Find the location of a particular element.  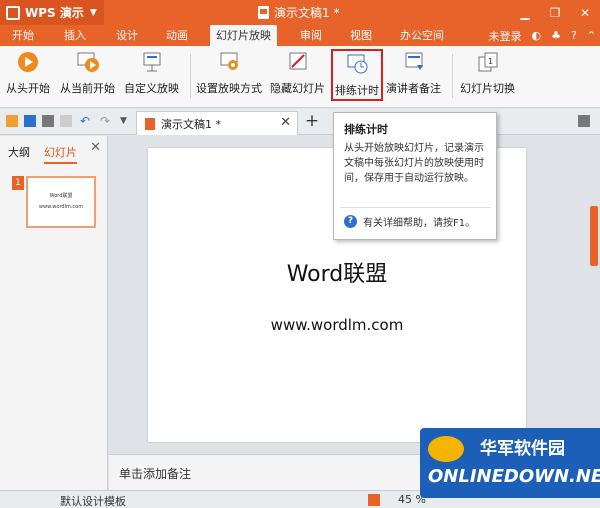

window-title: 演示文稿1 * is located at coordinates (298, 12).